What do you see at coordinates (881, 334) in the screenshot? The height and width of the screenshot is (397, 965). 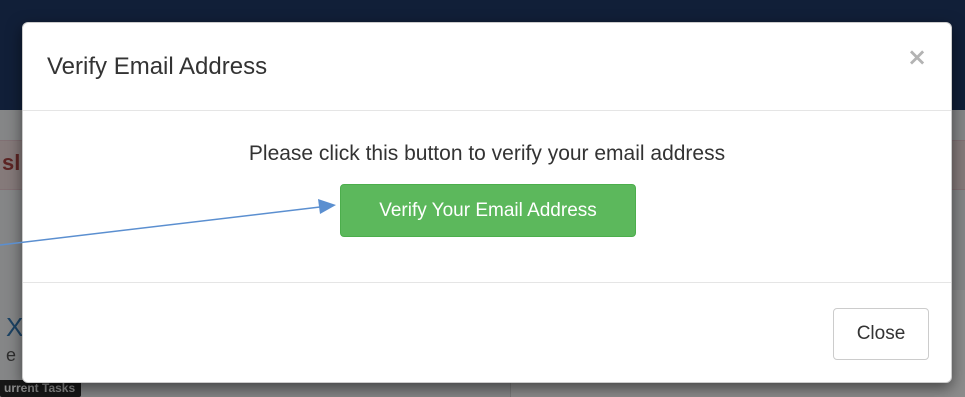 I see `close-button: Close` at bounding box center [881, 334].